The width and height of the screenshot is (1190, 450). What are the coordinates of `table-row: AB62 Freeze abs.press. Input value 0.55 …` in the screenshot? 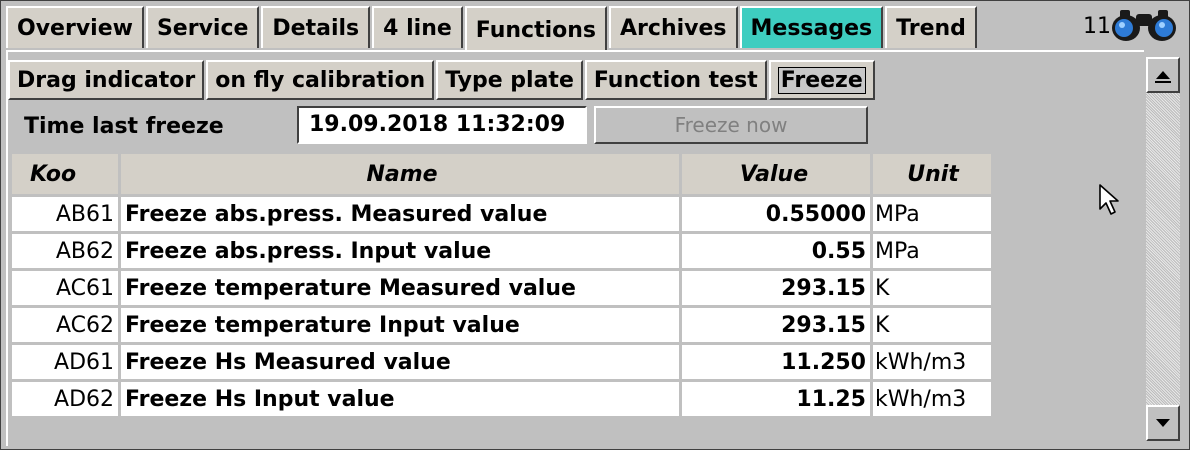 It's located at (503, 252).